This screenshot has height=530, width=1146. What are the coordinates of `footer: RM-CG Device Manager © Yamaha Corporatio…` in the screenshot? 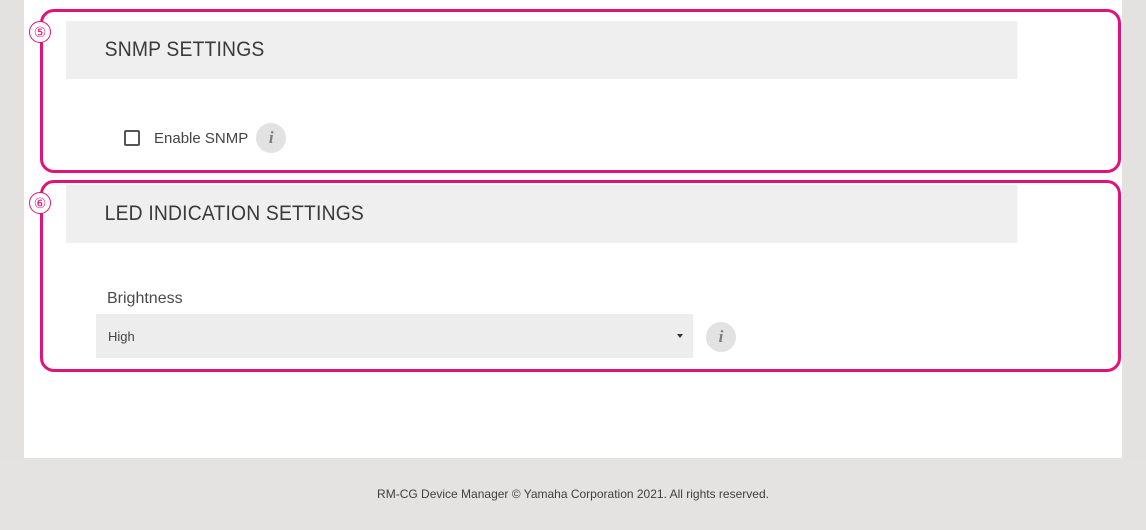 It's located at (573, 494).